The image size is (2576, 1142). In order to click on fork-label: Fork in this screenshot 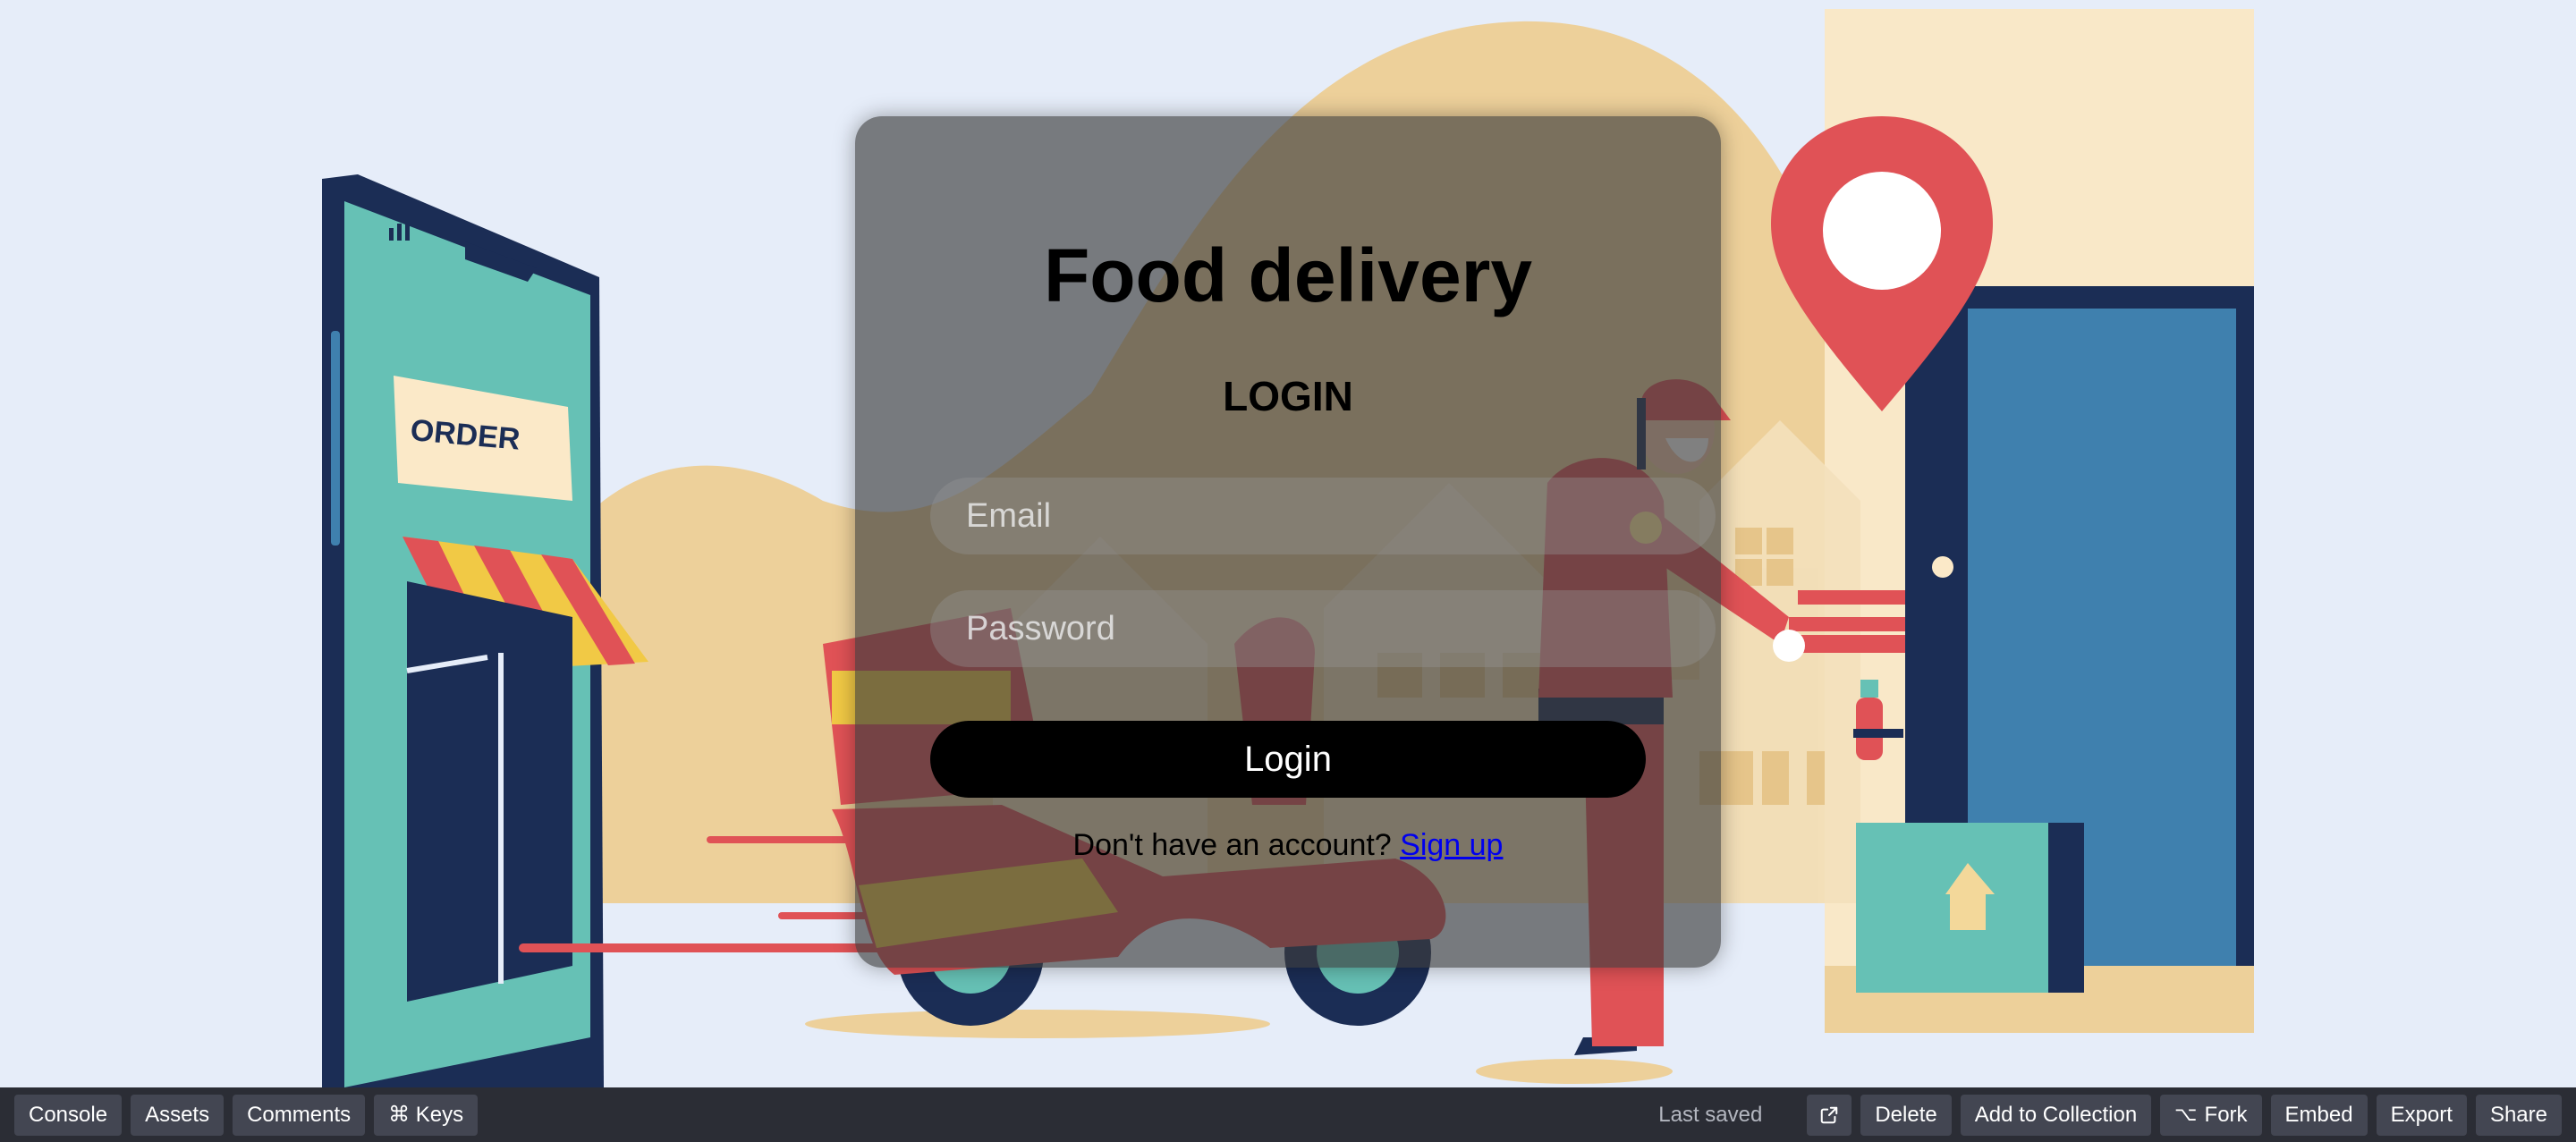, I will do `click(2226, 1115)`.